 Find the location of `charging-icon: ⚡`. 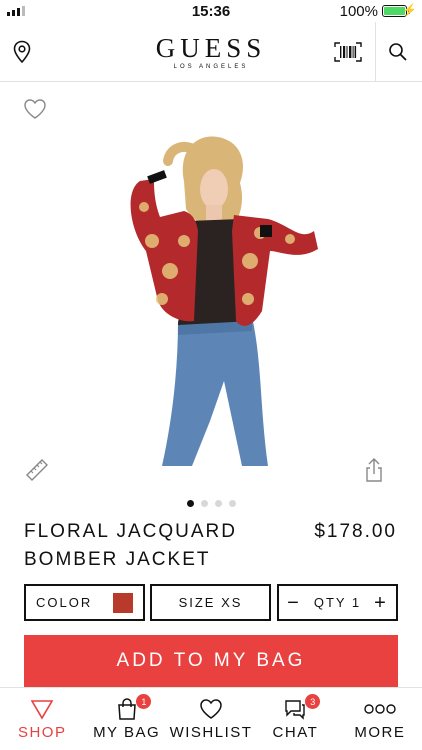

charging-icon: ⚡ is located at coordinates (409, 10).